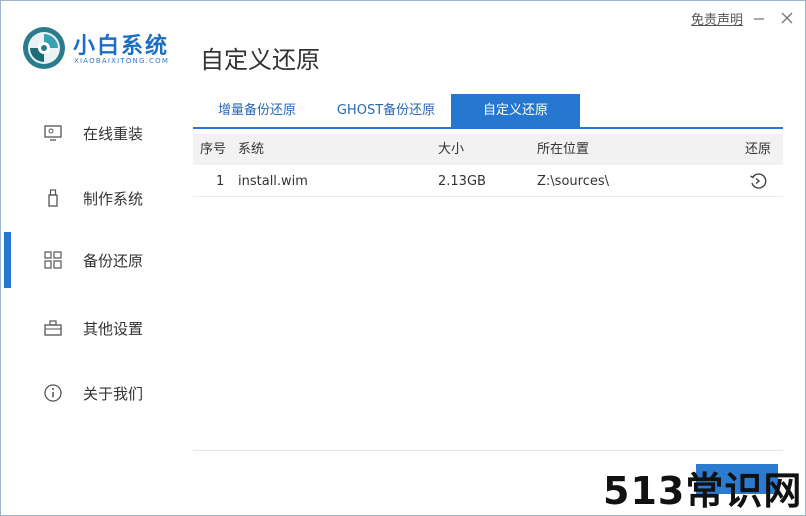 The height and width of the screenshot is (516, 806). What do you see at coordinates (53, 328) in the screenshot?
I see `toolbox-icon` at bounding box center [53, 328].